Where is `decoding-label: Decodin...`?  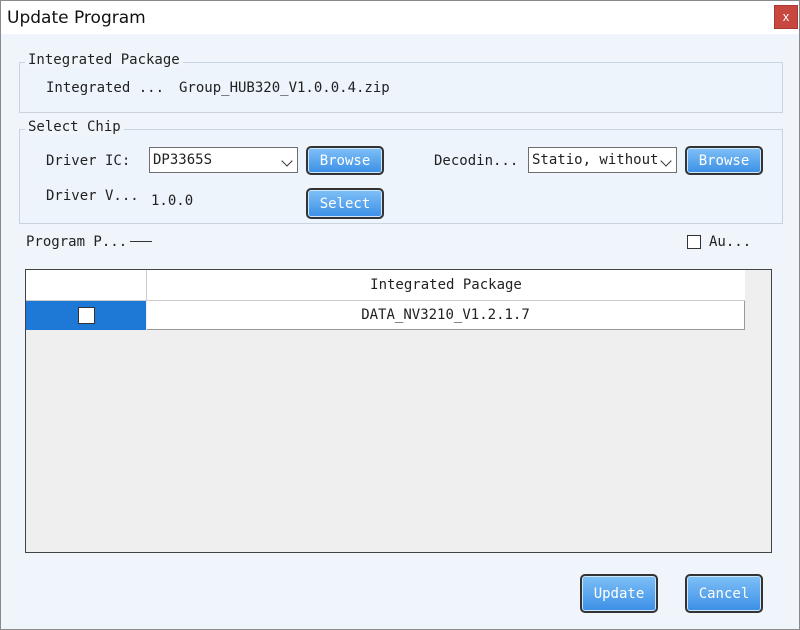
decoding-label: Decodin... is located at coordinates (476, 161).